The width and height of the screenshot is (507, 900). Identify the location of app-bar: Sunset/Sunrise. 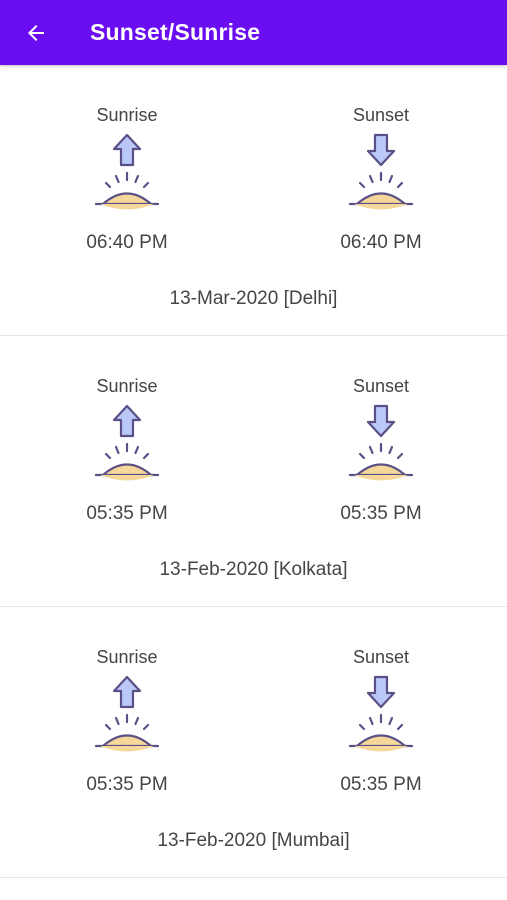
(253, 32).